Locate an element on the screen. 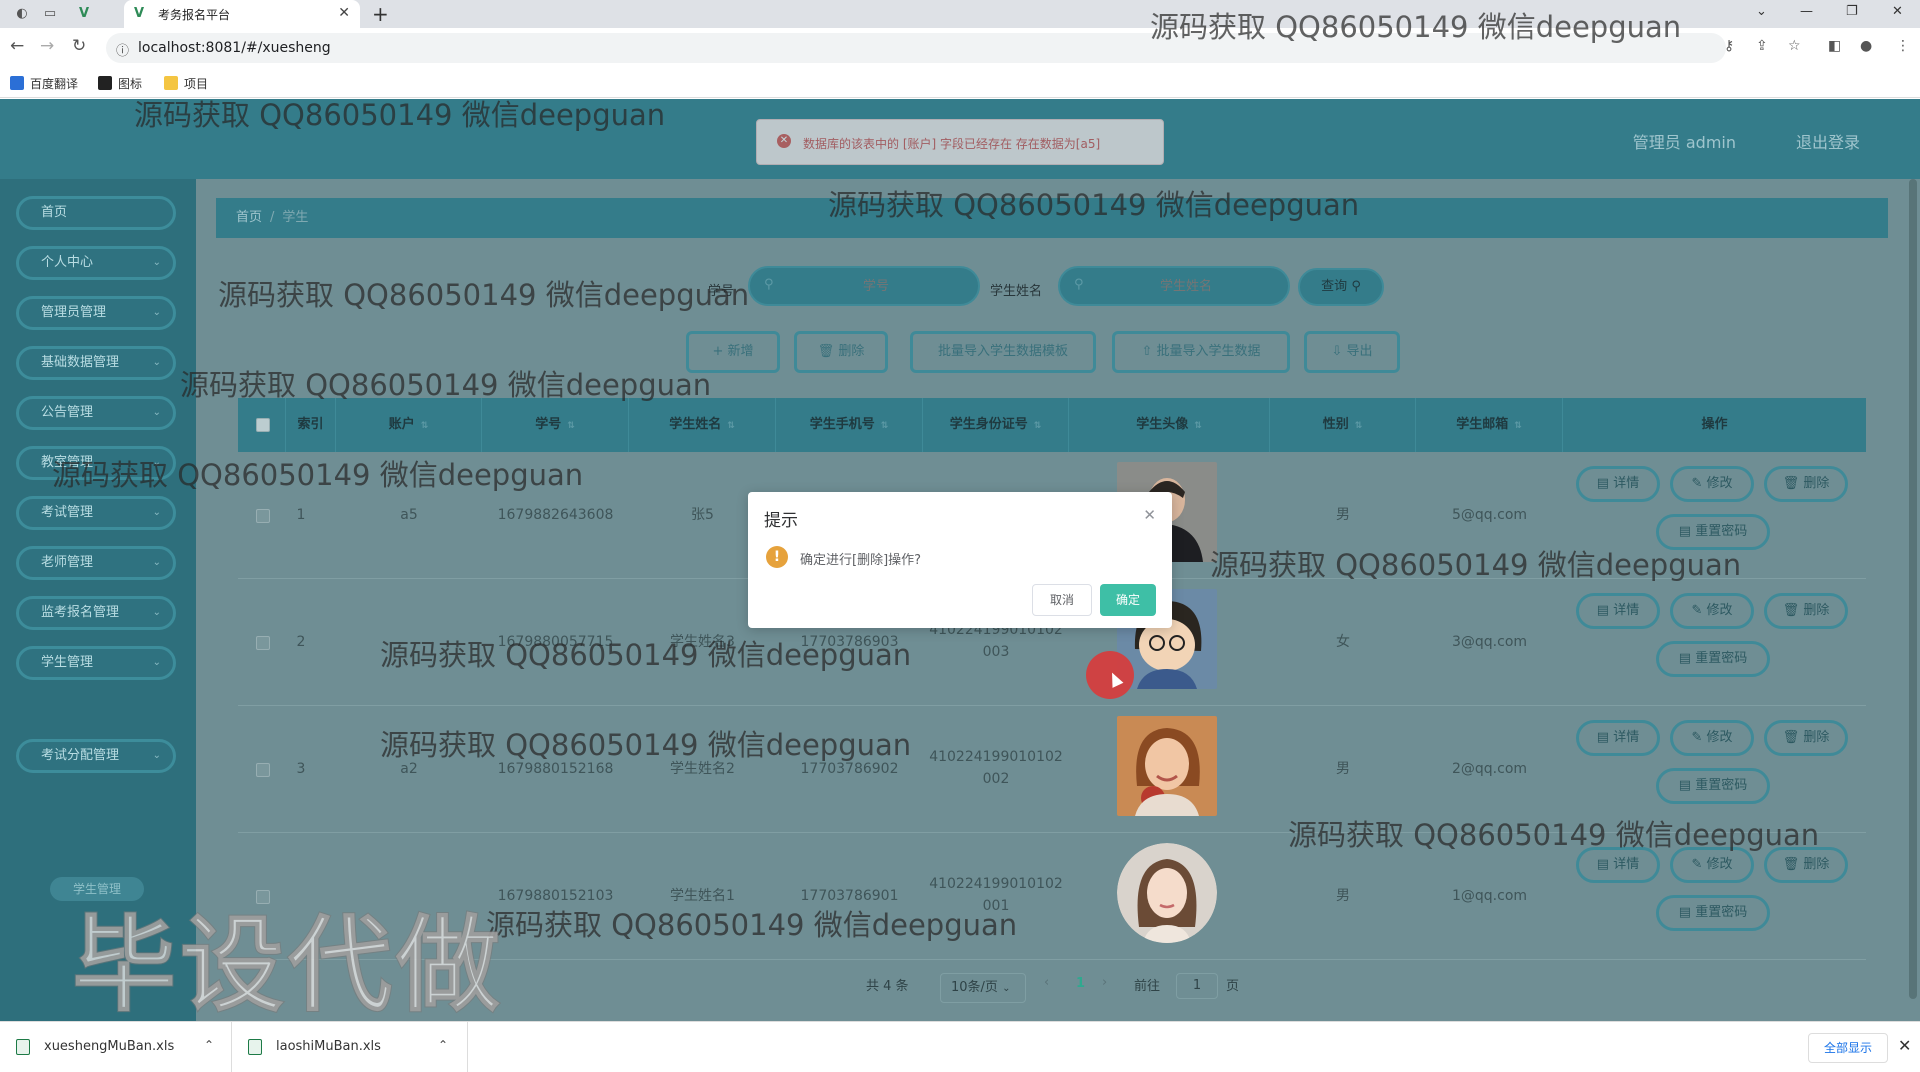 The height and width of the screenshot is (1072, 1920). column-header: 学生头像 ⇅ is located at coordinates (1169, 425).